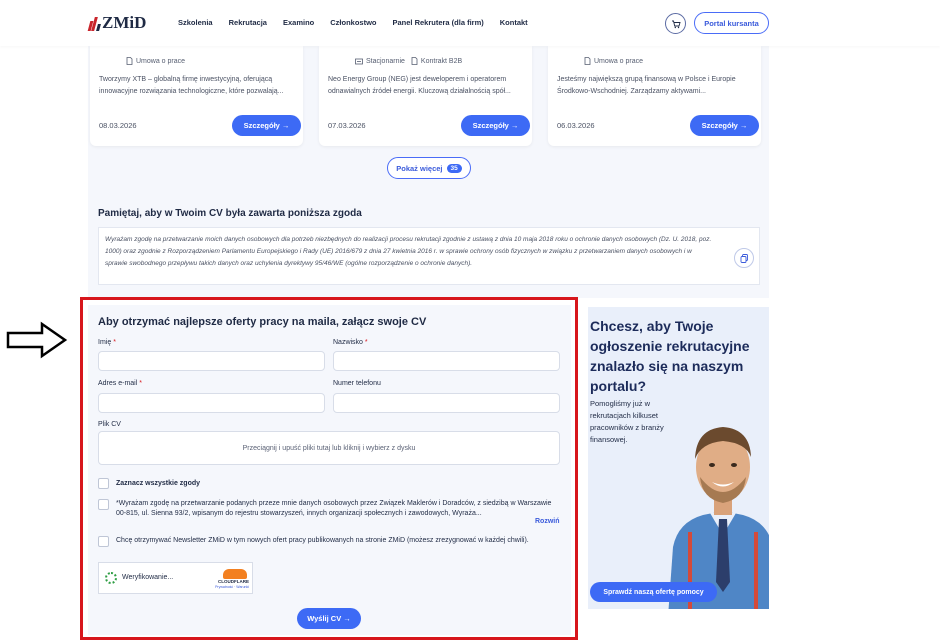  Describe the element at coordinates (347, 125) in the screenshot. I see `job-date: 07.03.2026` at that location.